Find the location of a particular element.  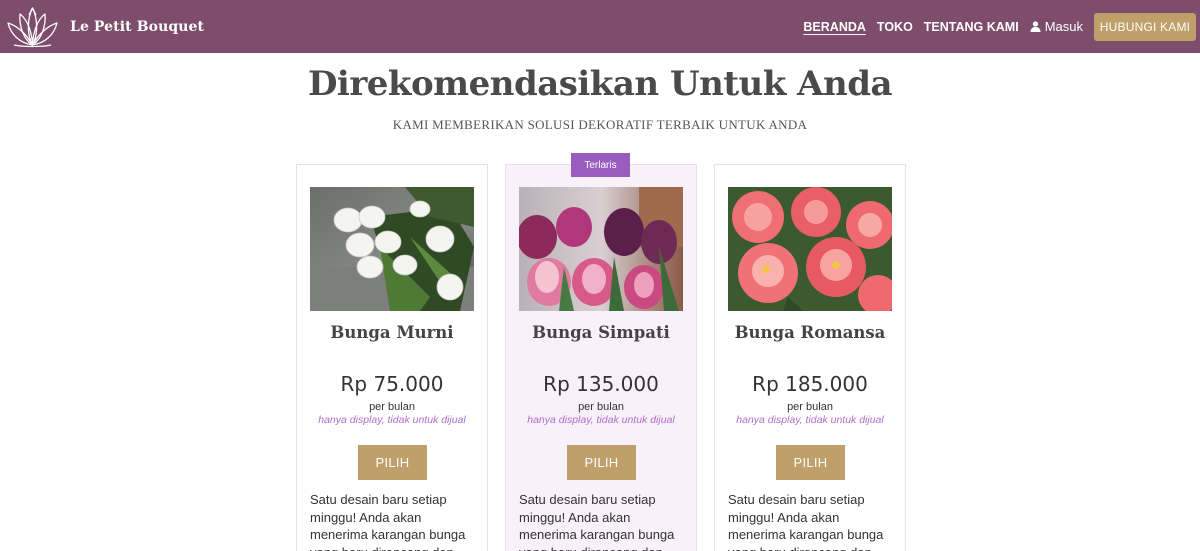

brand-name: Le Petit Bouquet is located at coordinates (137, 26).